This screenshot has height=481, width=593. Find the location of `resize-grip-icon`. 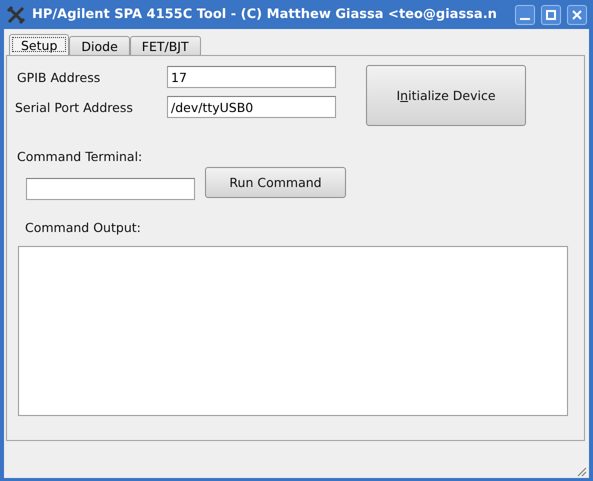

resize-grip-icon is located at coordinates (582, 472).